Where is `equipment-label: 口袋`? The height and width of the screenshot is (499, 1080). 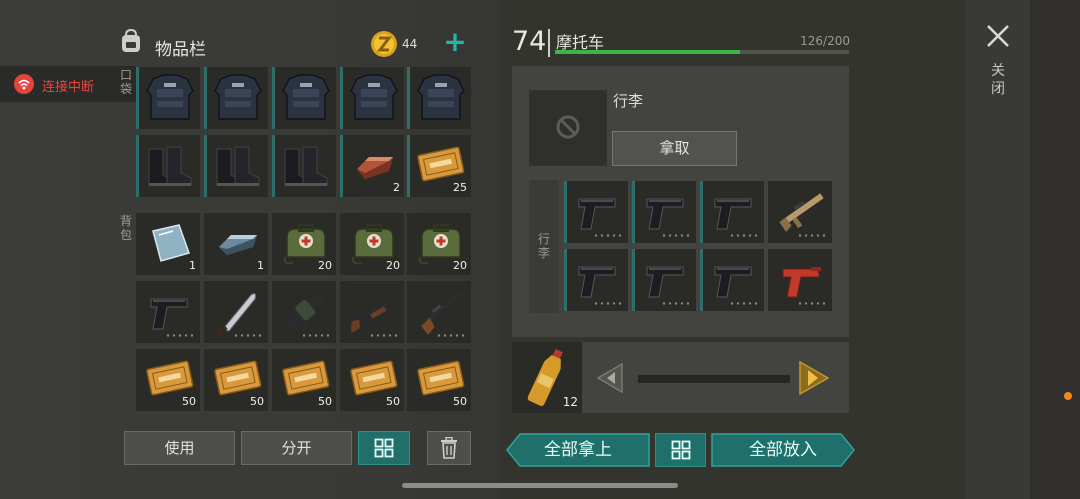 equipment-label: 口袋 is located at coordinates (125, 82).